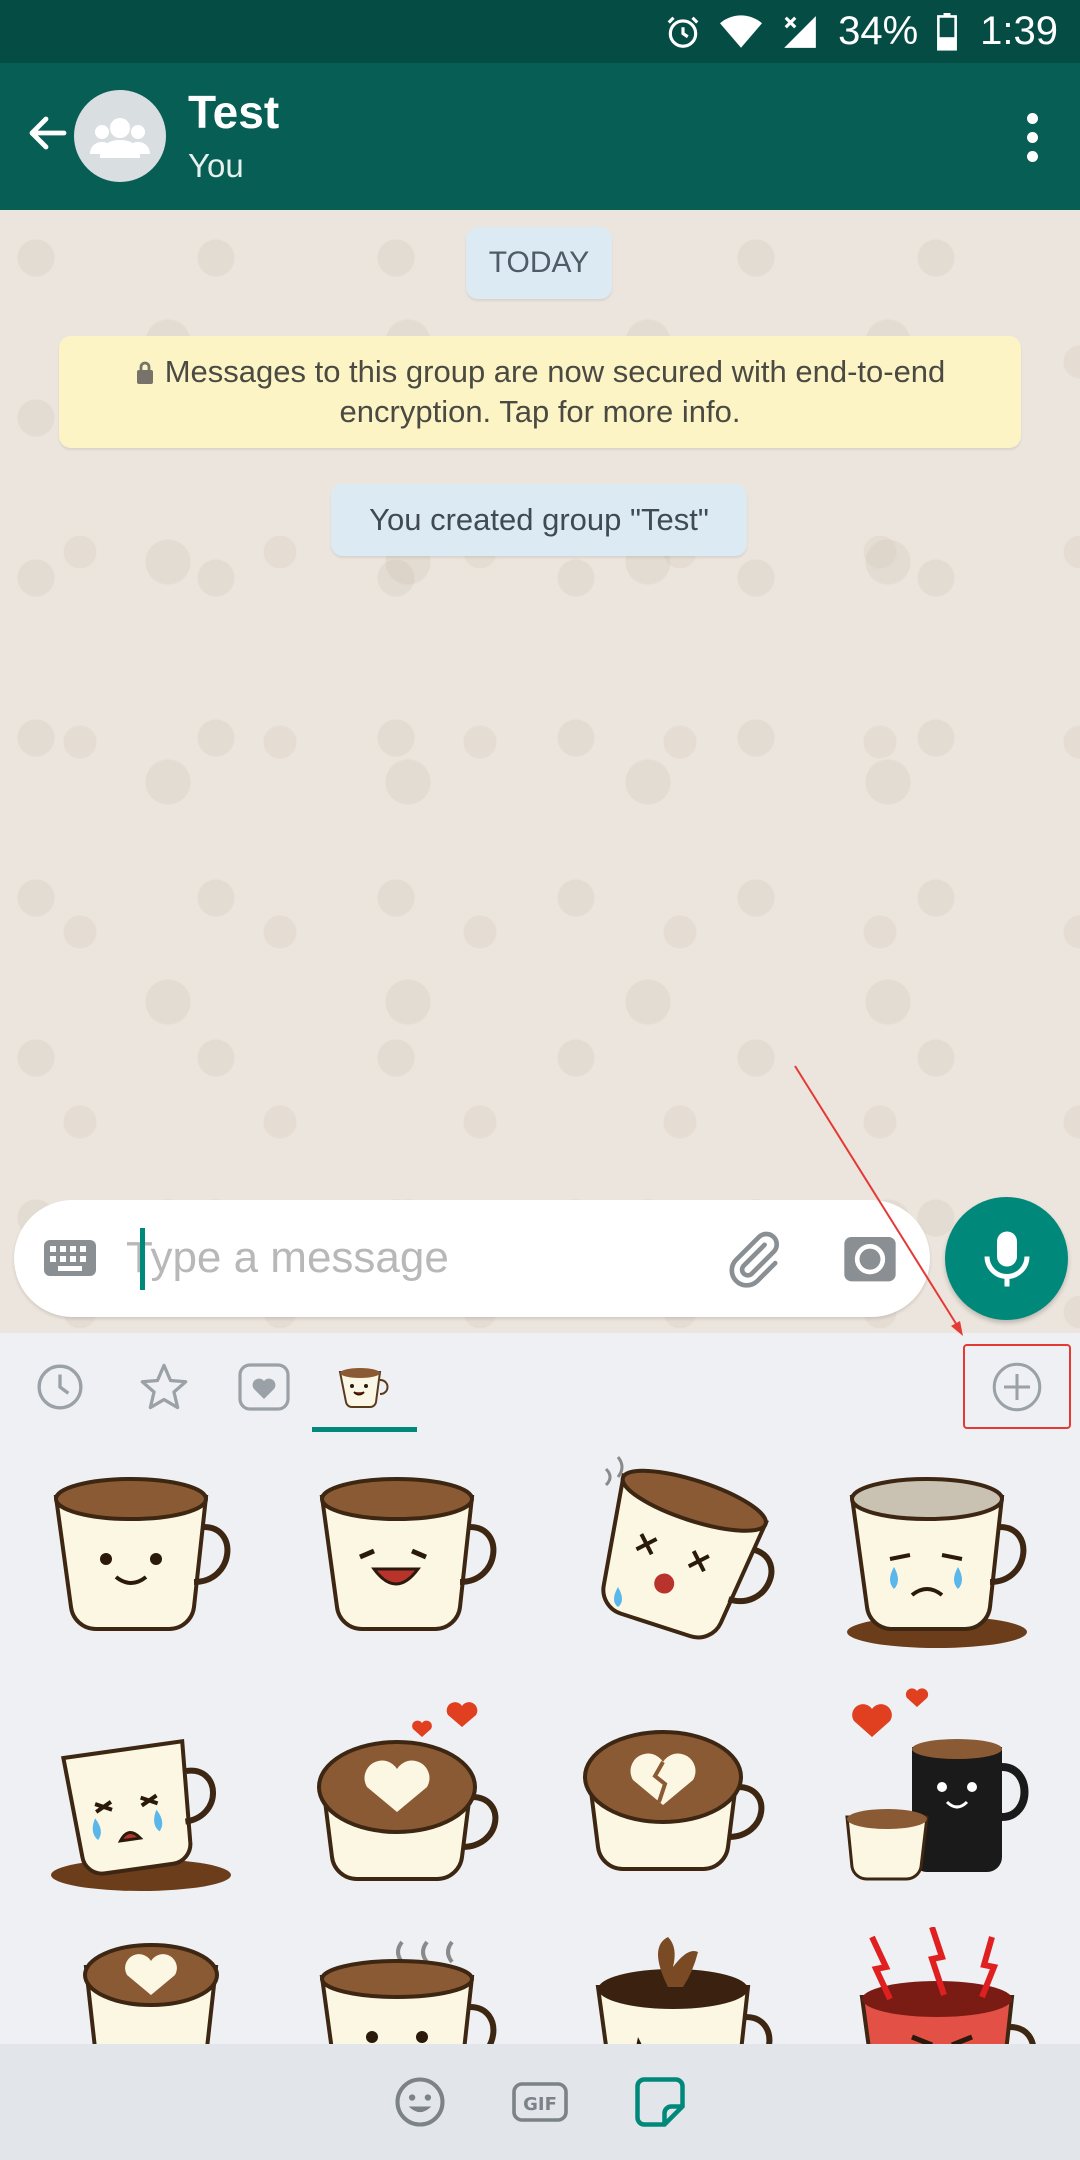 The width and height of the screenshot is (1080, 2160). Describe the element at coordinates (539, 520) in the screenshot. I see `system-message: You created group "Test"` at that location.